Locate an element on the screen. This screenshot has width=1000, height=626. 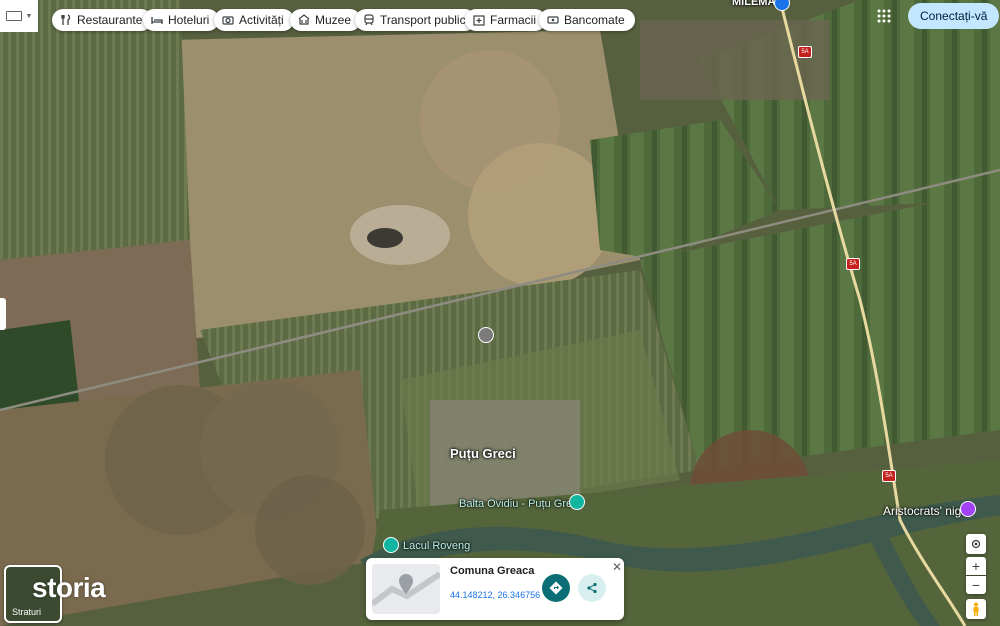
chip-bancomate: Bancomate is located at coordinates (587, 20).